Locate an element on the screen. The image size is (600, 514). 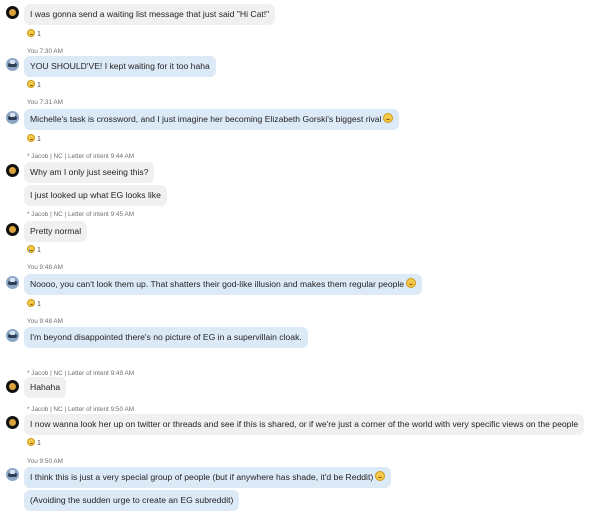
message-bubble: Pretty normal is located at coordinates (56, 231).